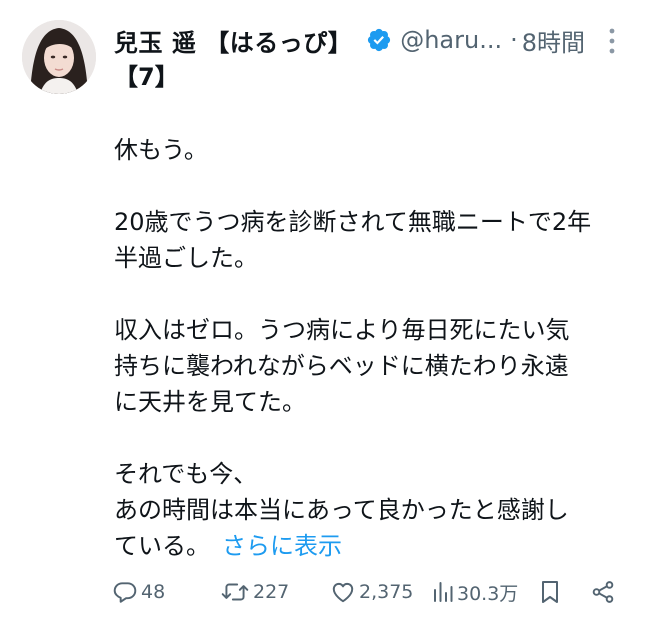 The width and height of the screenshot is (650, 630). What do you see at coordinates (341, 366) in the screenshot?
I see `tweet-line: 持ちに襲われながらベッドに横たわり永遠` at bounding box center [341, 366].